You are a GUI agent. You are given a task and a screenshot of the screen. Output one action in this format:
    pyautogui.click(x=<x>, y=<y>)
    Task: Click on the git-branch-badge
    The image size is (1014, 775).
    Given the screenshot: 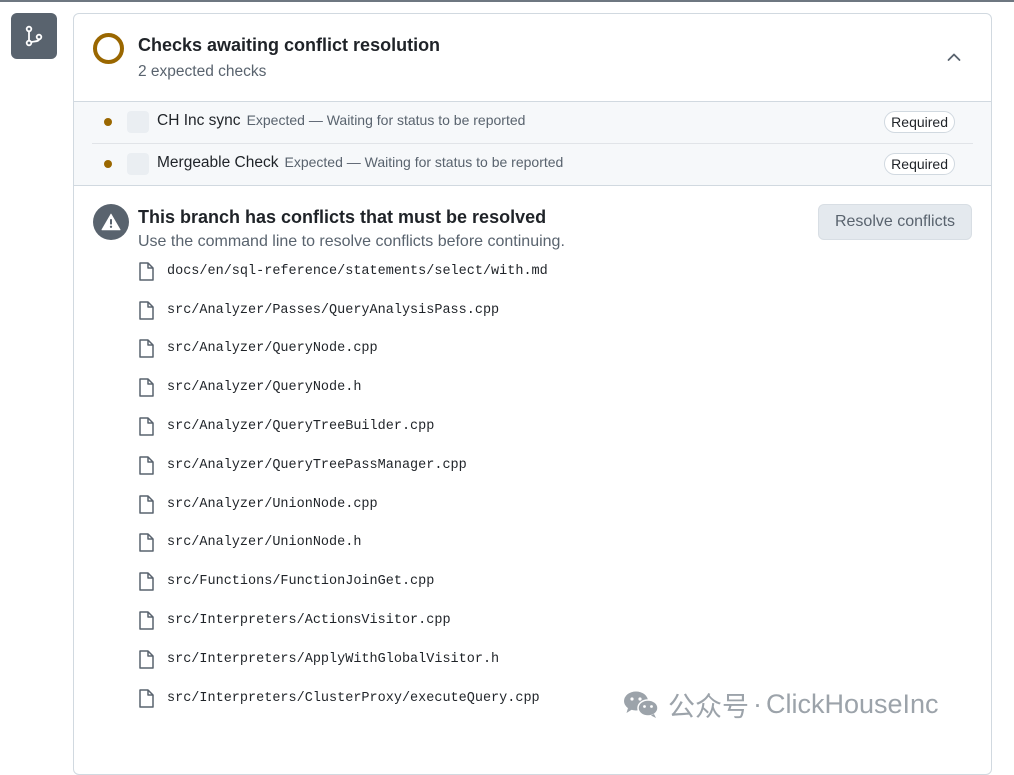 What is the action you would take?
    pyautogui.click(x=34, y=36)
    